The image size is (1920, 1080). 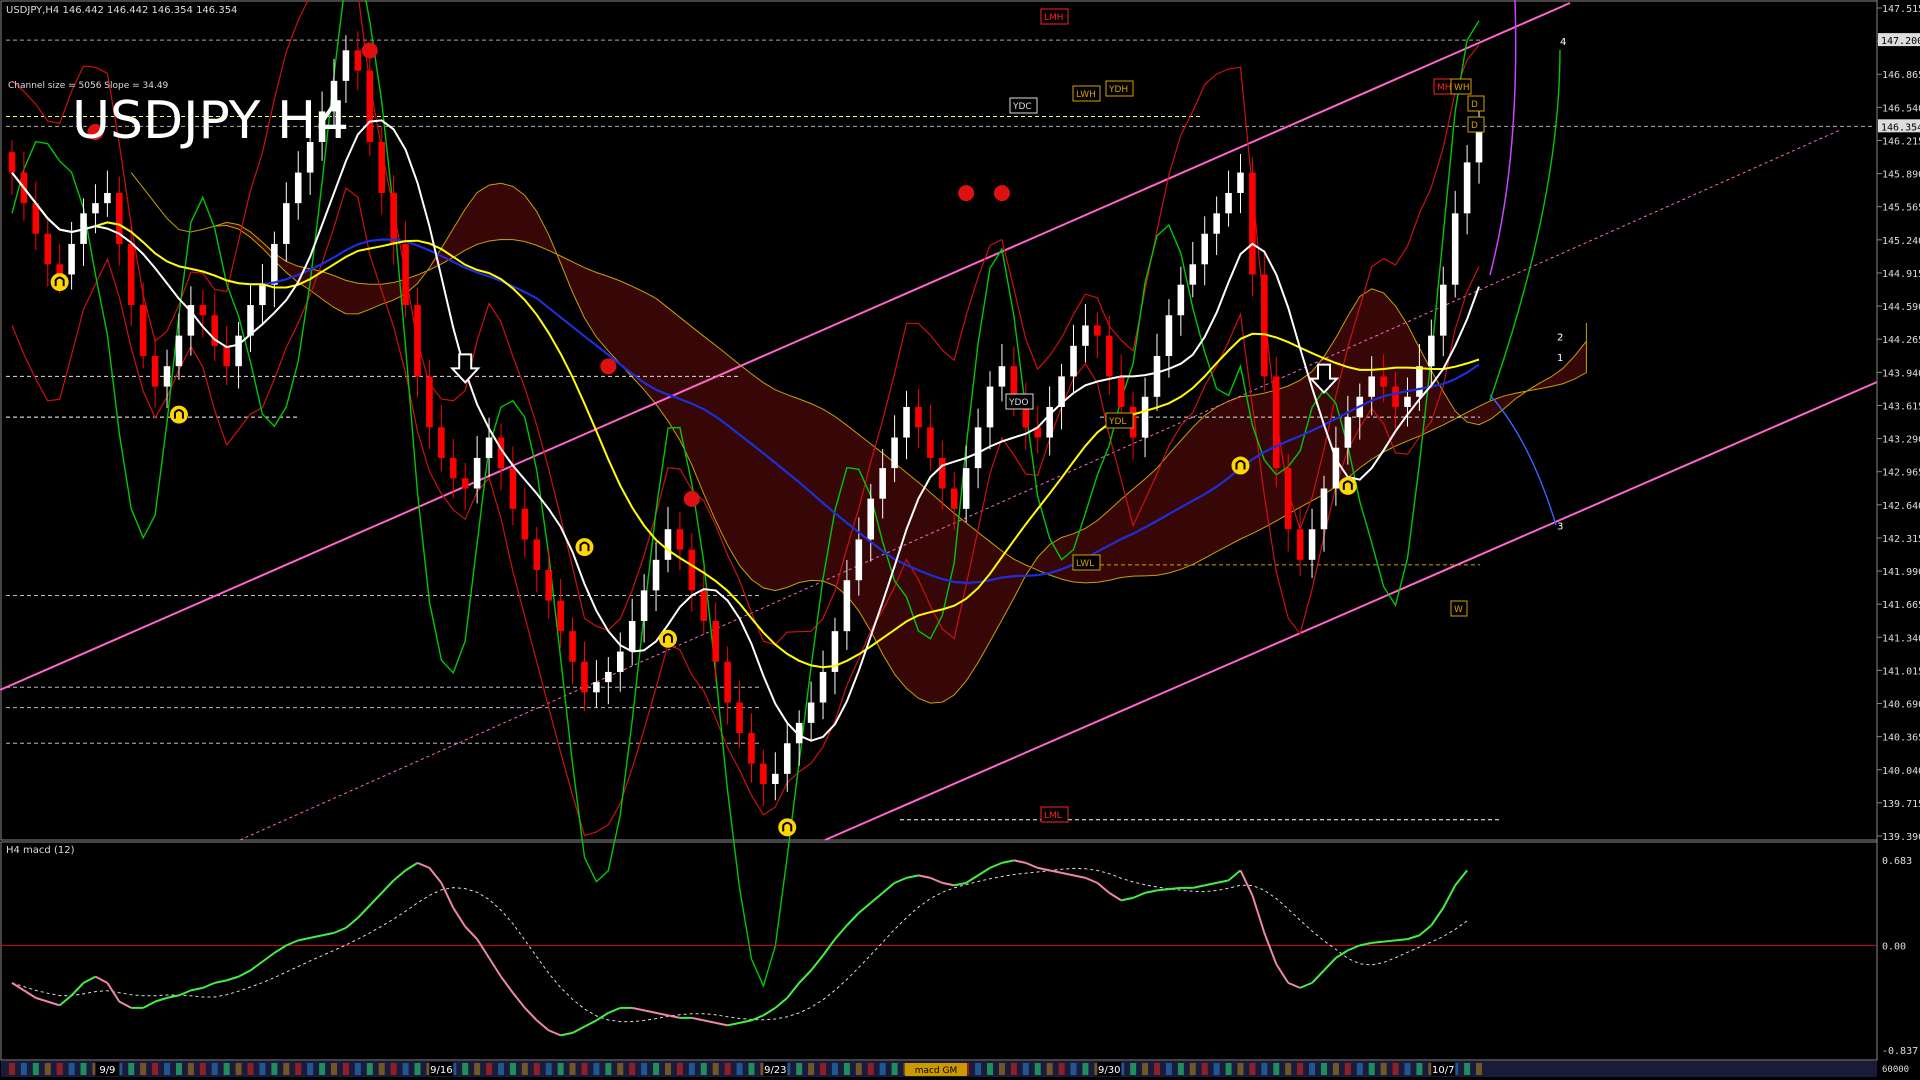 I want to click on indicator-tab-label: macd GM, so click(x=936, y=1071).